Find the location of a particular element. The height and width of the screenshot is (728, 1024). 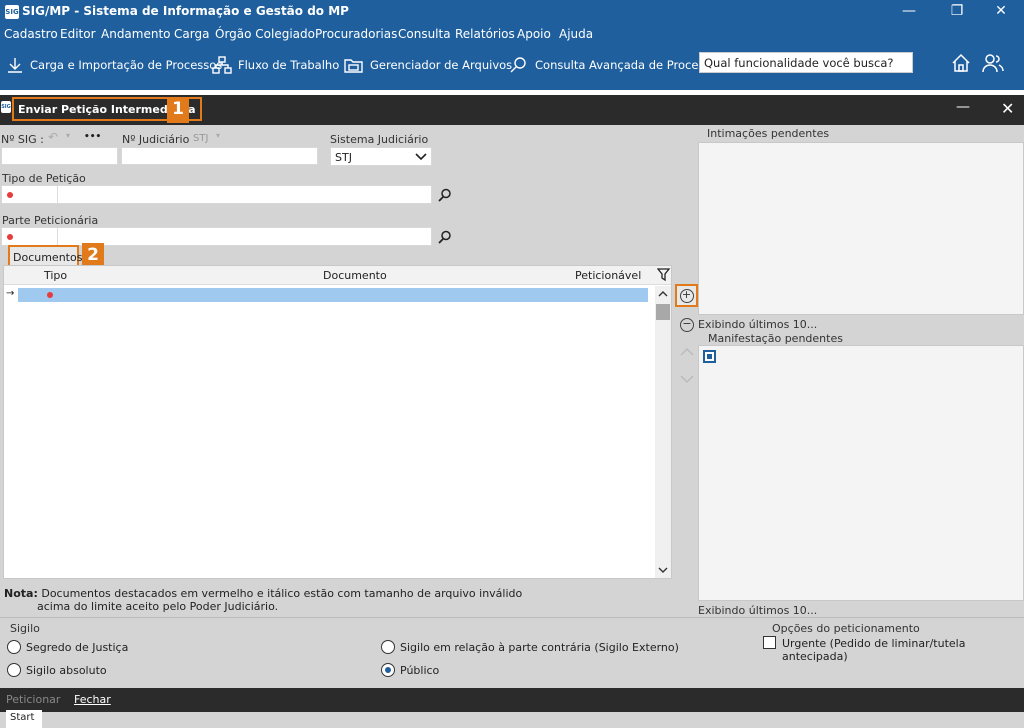

checkbox-indicator is located at coordinates (709, 356).